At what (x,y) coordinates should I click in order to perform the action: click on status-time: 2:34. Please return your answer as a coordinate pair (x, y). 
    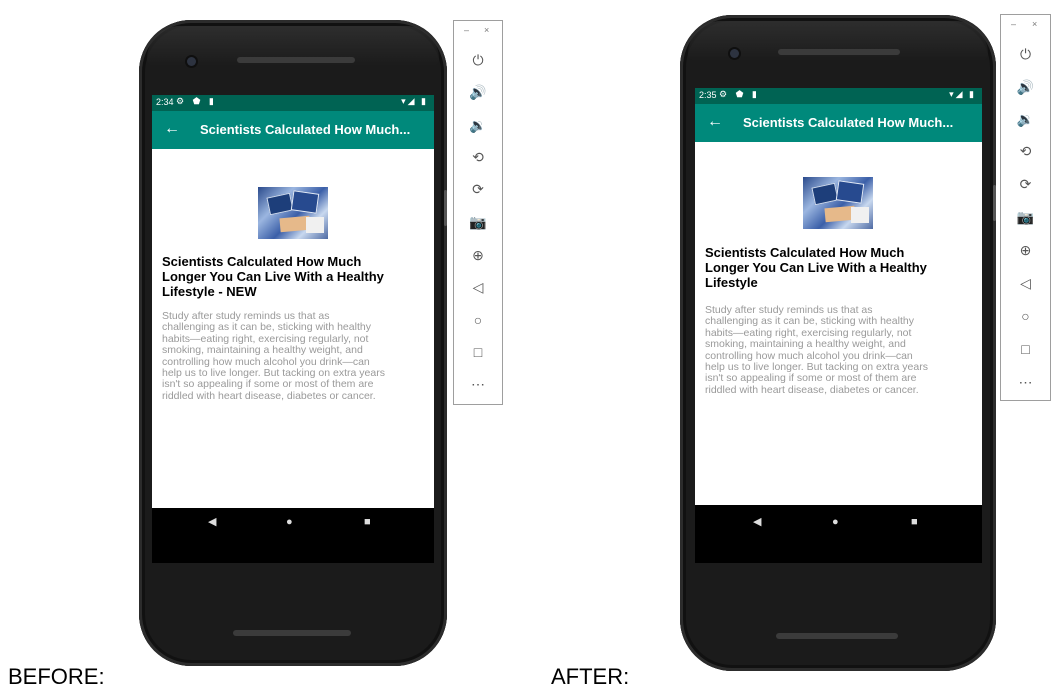
    Looking at the image, I should click on (165, 102).